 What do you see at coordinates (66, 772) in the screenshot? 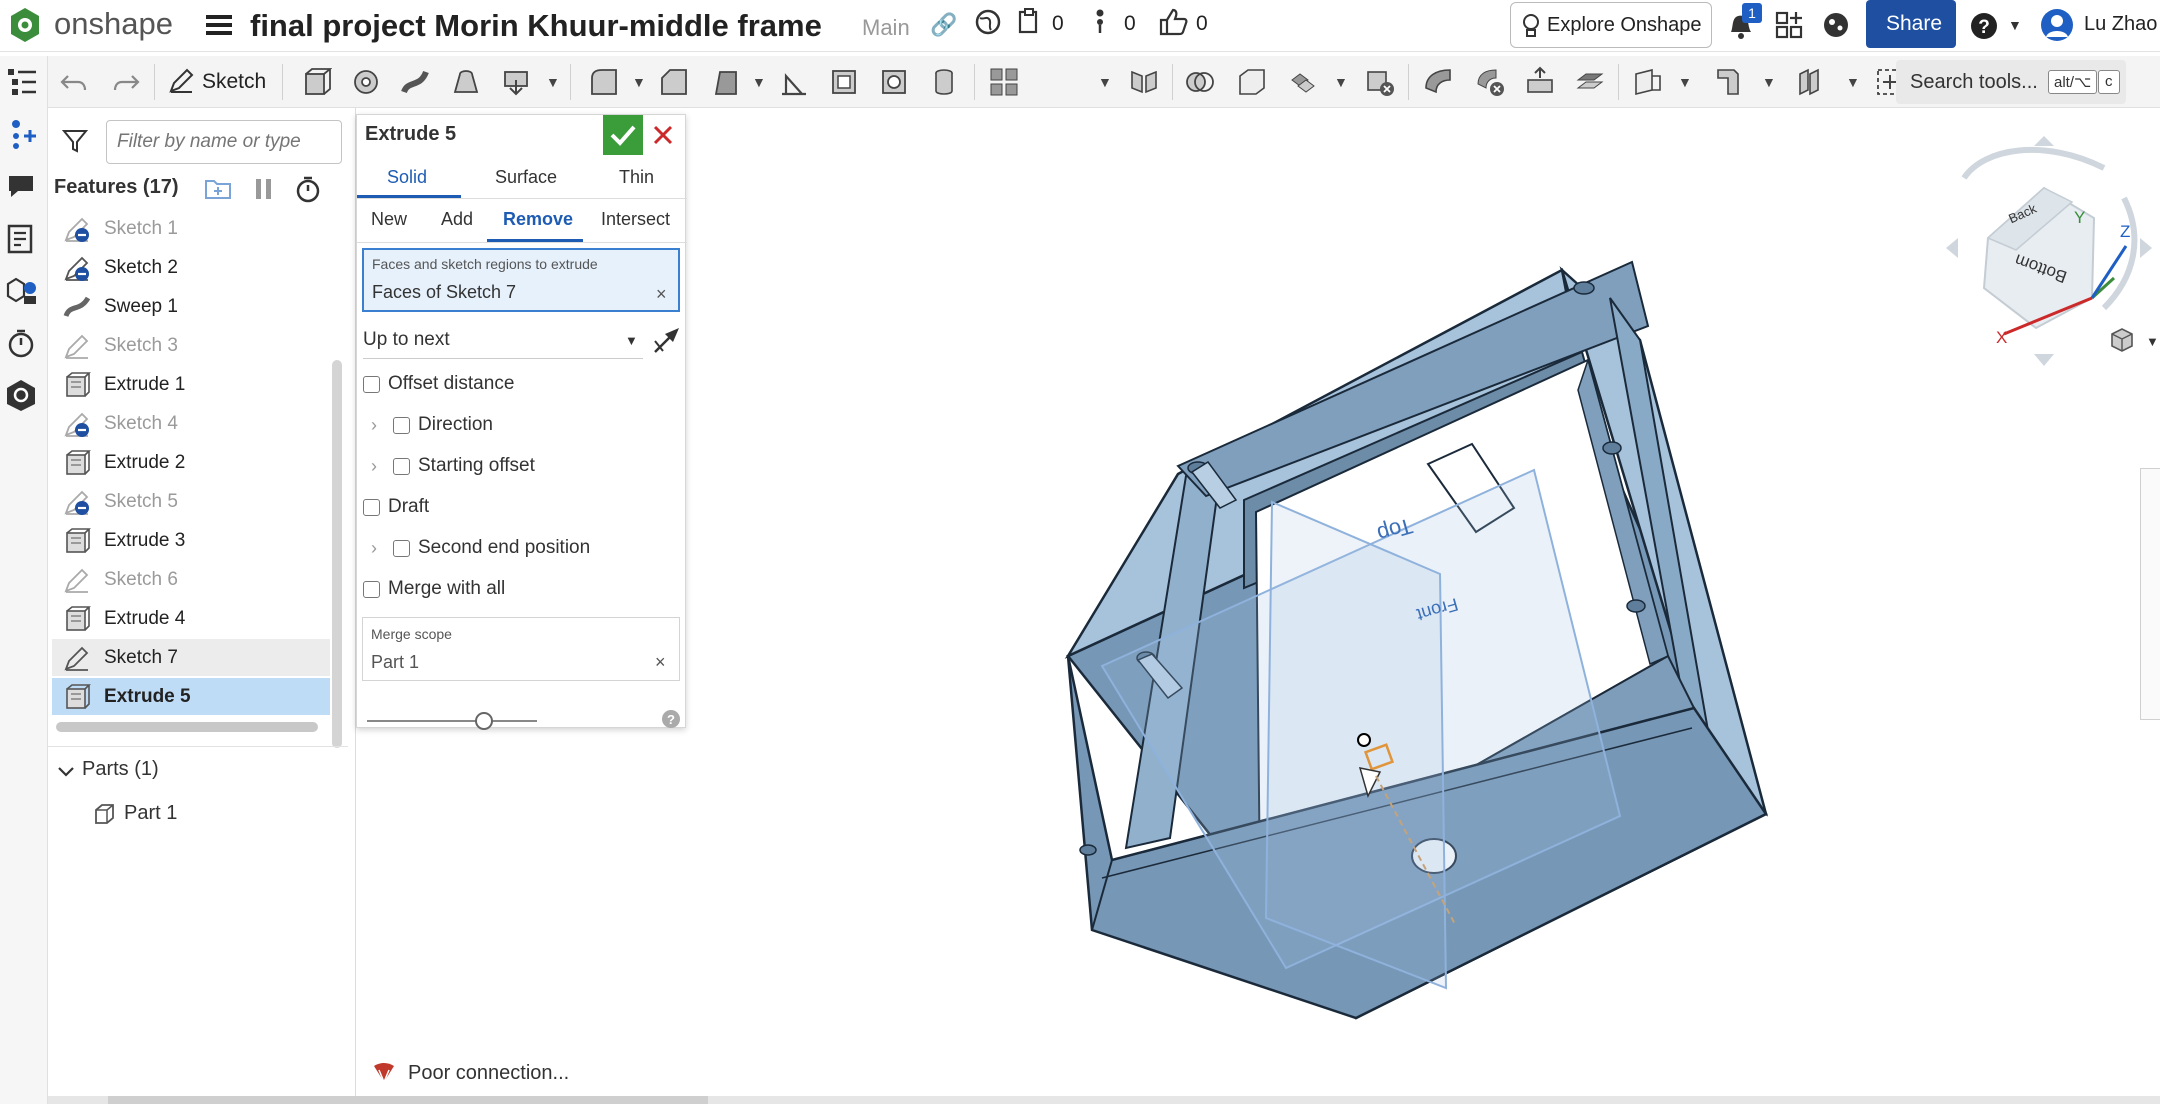
I see `chevron-down-icon` at bounding box center [66, 772].